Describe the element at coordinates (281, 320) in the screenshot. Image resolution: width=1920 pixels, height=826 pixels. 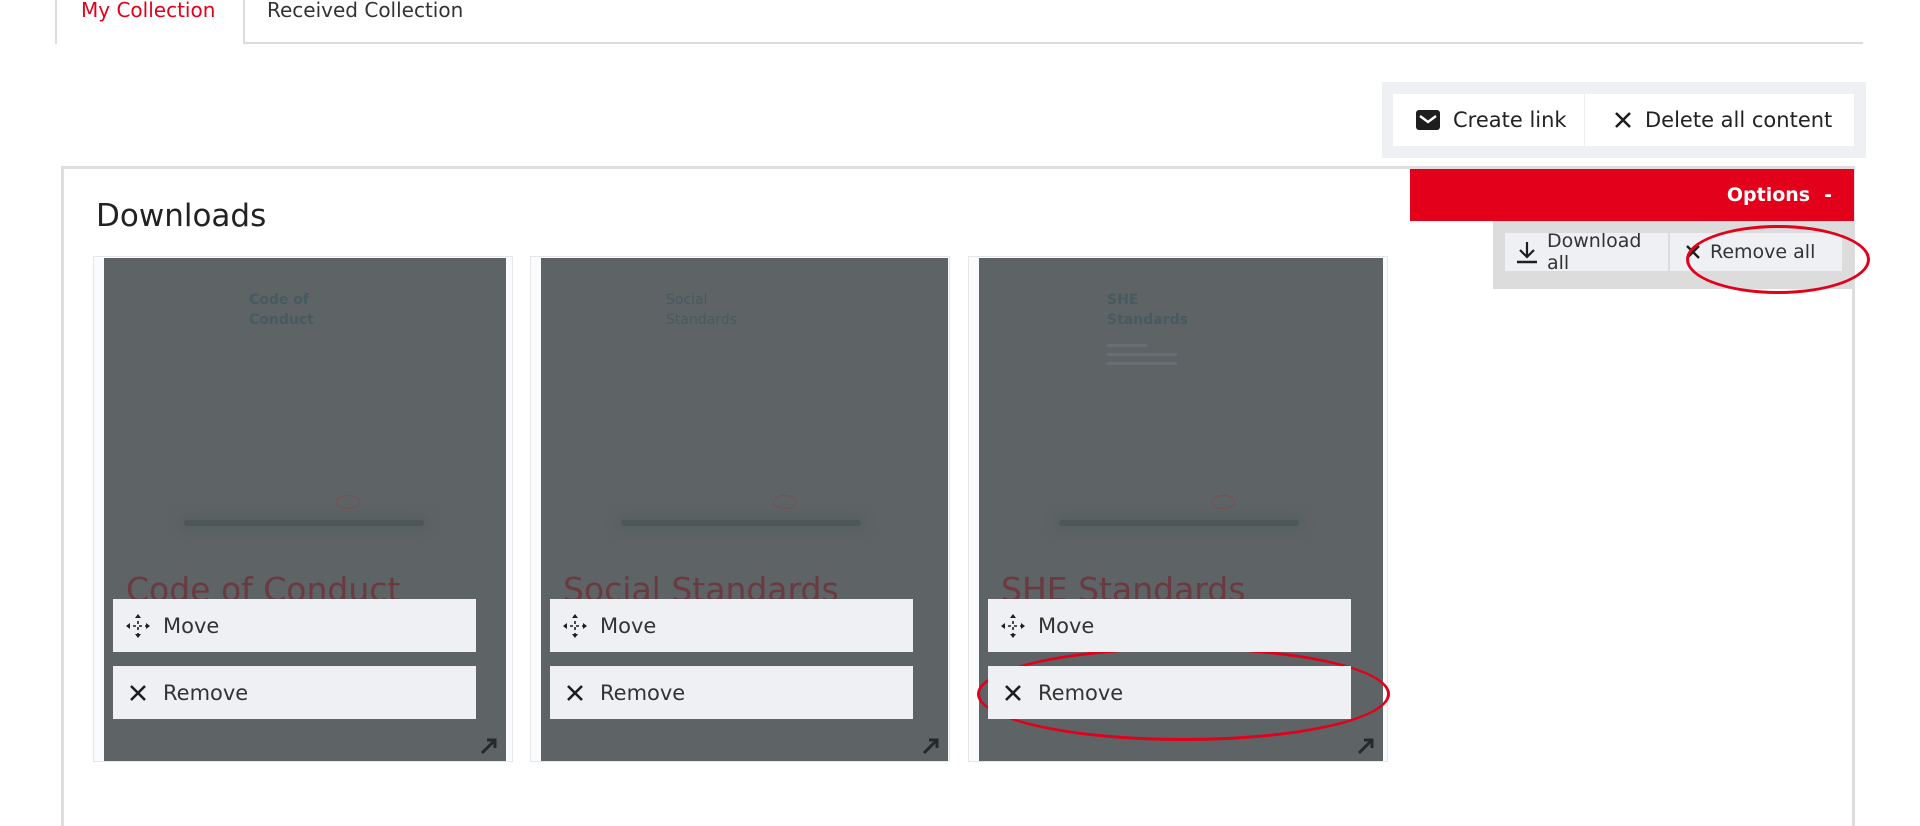
I see `cover-title-line: Conduct` at that location.